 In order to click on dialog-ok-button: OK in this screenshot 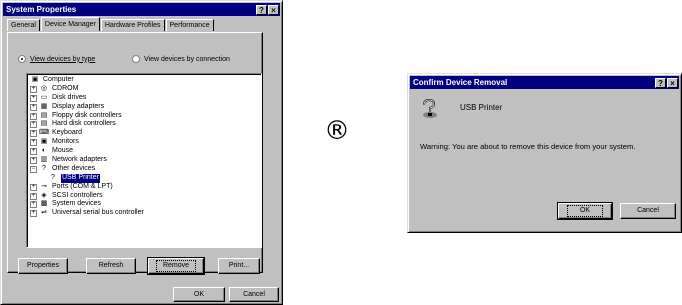, I will do `click(585, 211)`.